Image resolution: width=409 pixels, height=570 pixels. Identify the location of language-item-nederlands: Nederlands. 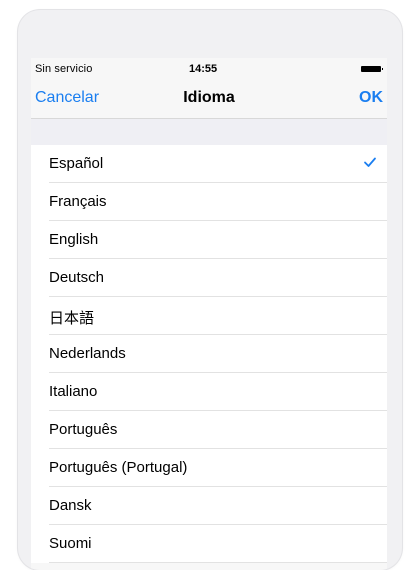
(209, 354).